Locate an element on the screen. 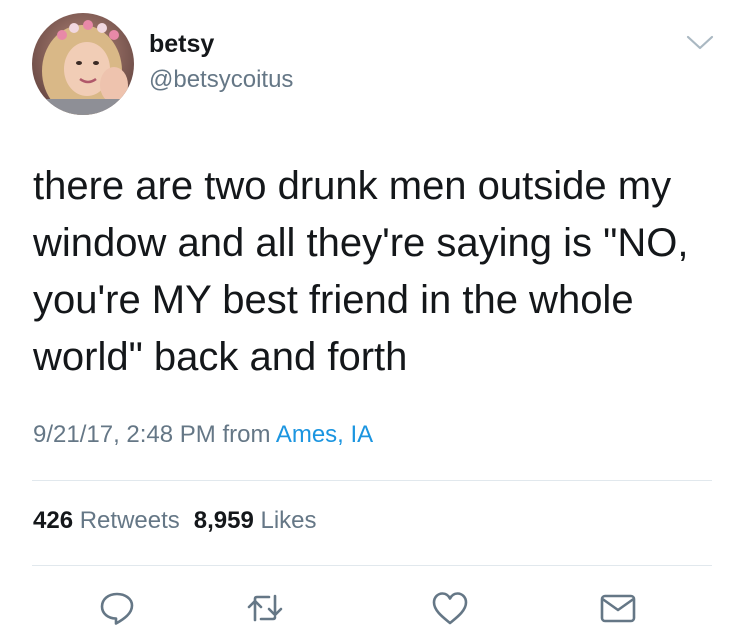 This screenshot has height=639, width=735. tweet-stats: 426 Retweets 8,959 Likes is located at coordinates (175, 521).